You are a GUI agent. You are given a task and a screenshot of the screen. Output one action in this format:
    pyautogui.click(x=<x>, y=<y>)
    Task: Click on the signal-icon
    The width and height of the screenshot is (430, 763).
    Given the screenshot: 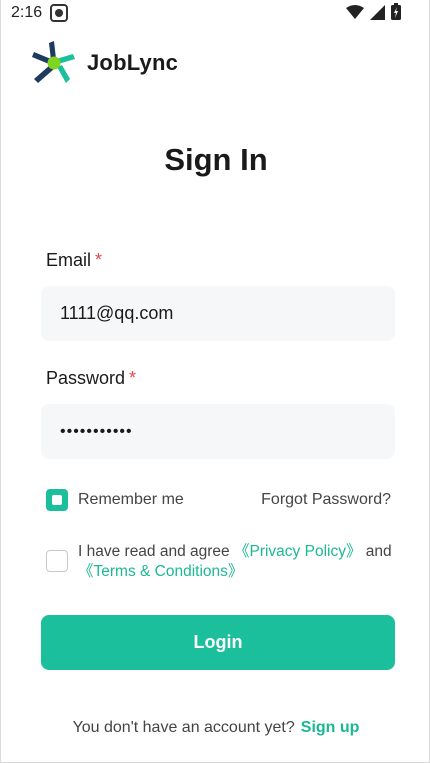 What is the action you would take?
    pyautogui.click(x=377, y=12)
    